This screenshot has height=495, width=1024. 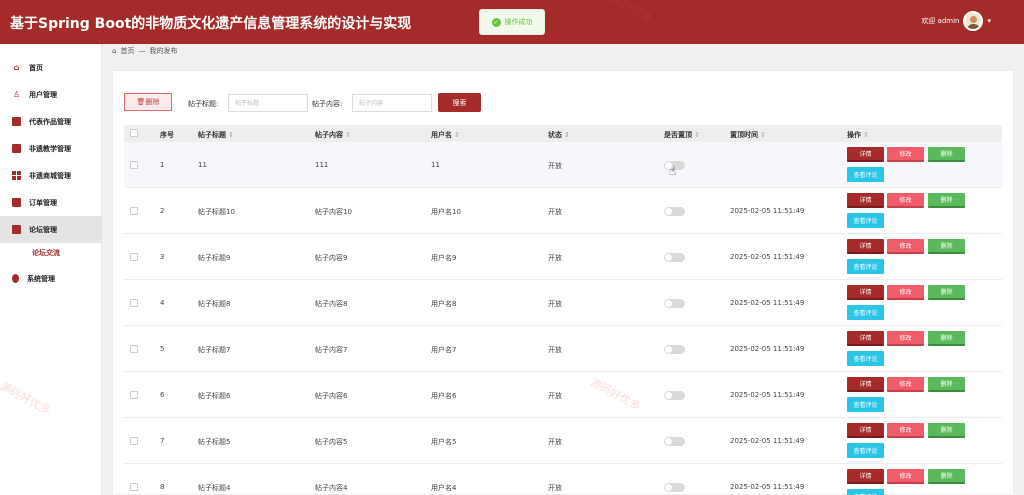 I want to click on pointer-cursor-icon: ☝, so click(x=673, y=171).